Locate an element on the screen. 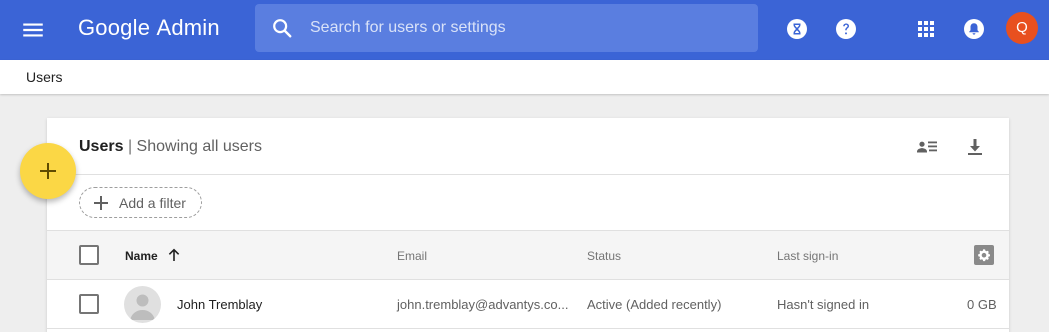 The image size is (1049, 332). hourglass-icon is located at coordinates (797, 29).